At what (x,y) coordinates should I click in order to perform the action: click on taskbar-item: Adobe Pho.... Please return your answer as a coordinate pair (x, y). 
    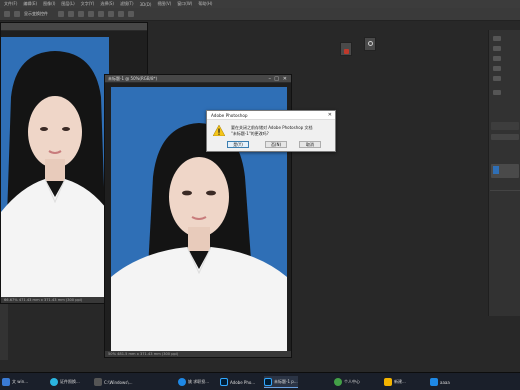
    Looking at the image, I should click on (237, 382).